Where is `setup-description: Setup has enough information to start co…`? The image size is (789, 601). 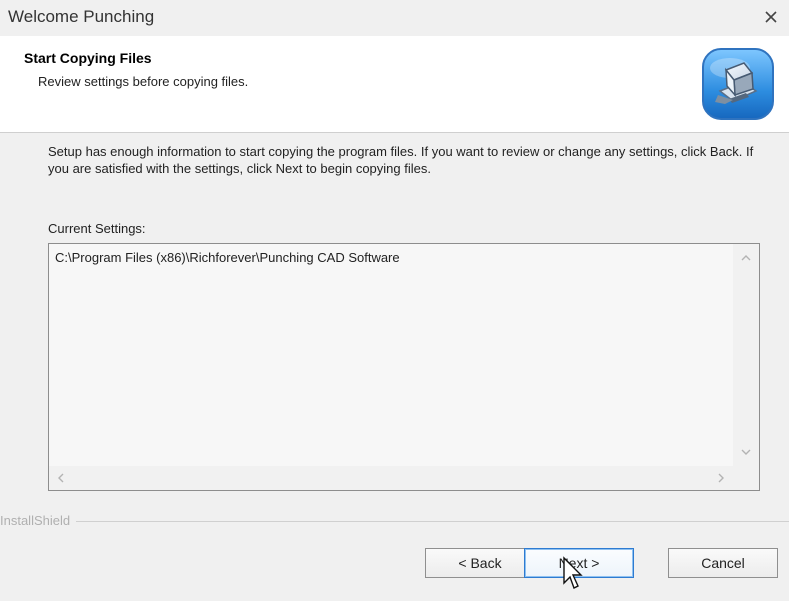 setup-description: Setup has enough information to start co… is located at coordinates (401, 160).